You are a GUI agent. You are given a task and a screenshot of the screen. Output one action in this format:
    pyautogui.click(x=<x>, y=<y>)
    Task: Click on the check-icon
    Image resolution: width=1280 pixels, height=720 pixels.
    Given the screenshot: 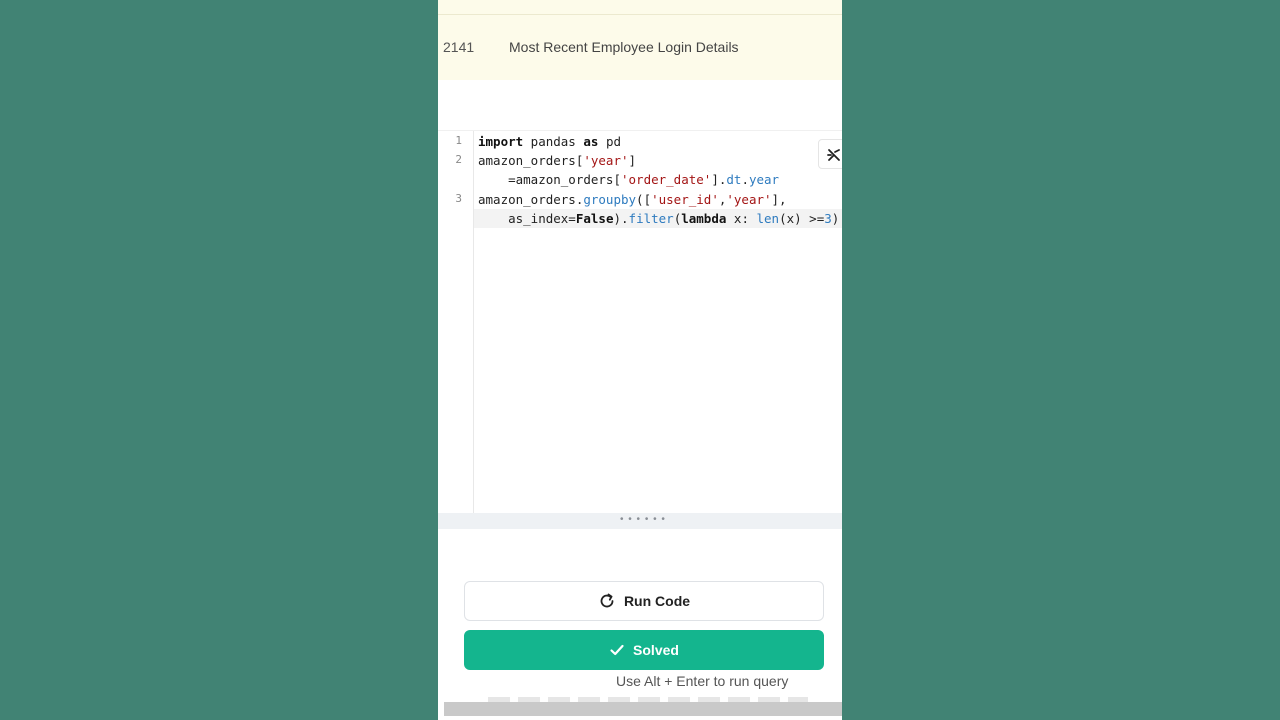 What is the action you would take?
    pyautogui.click(x=617, y=650)
    